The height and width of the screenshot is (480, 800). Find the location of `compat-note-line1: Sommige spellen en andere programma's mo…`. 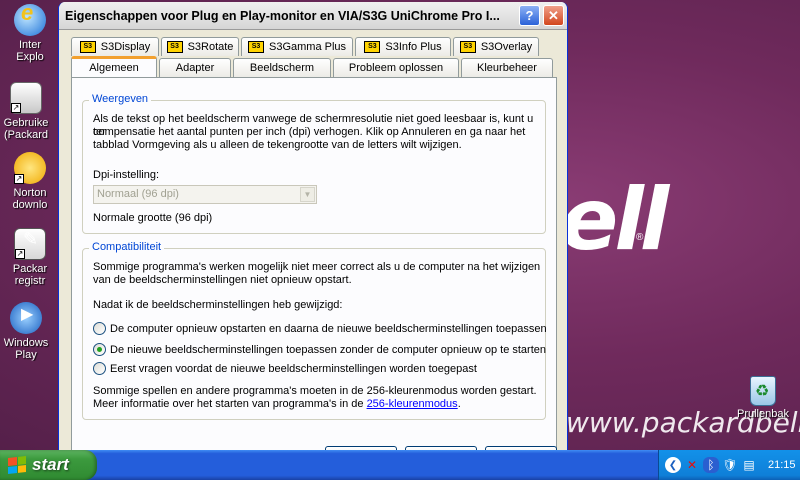

compat-note-line1: Sommige spellen en andere programma's mo… is located at coordinates (315, 391).